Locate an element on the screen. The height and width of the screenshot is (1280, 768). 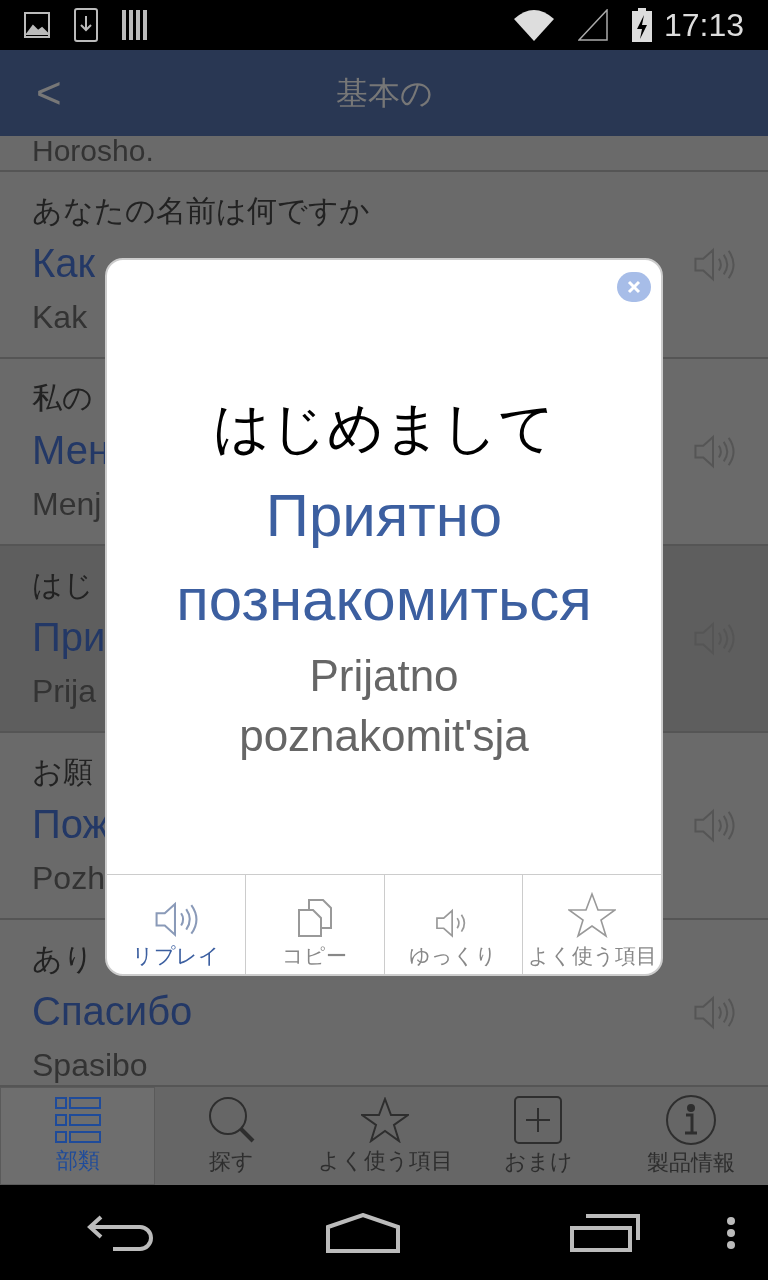
wifi-icon is located at coordinates (533, 25).